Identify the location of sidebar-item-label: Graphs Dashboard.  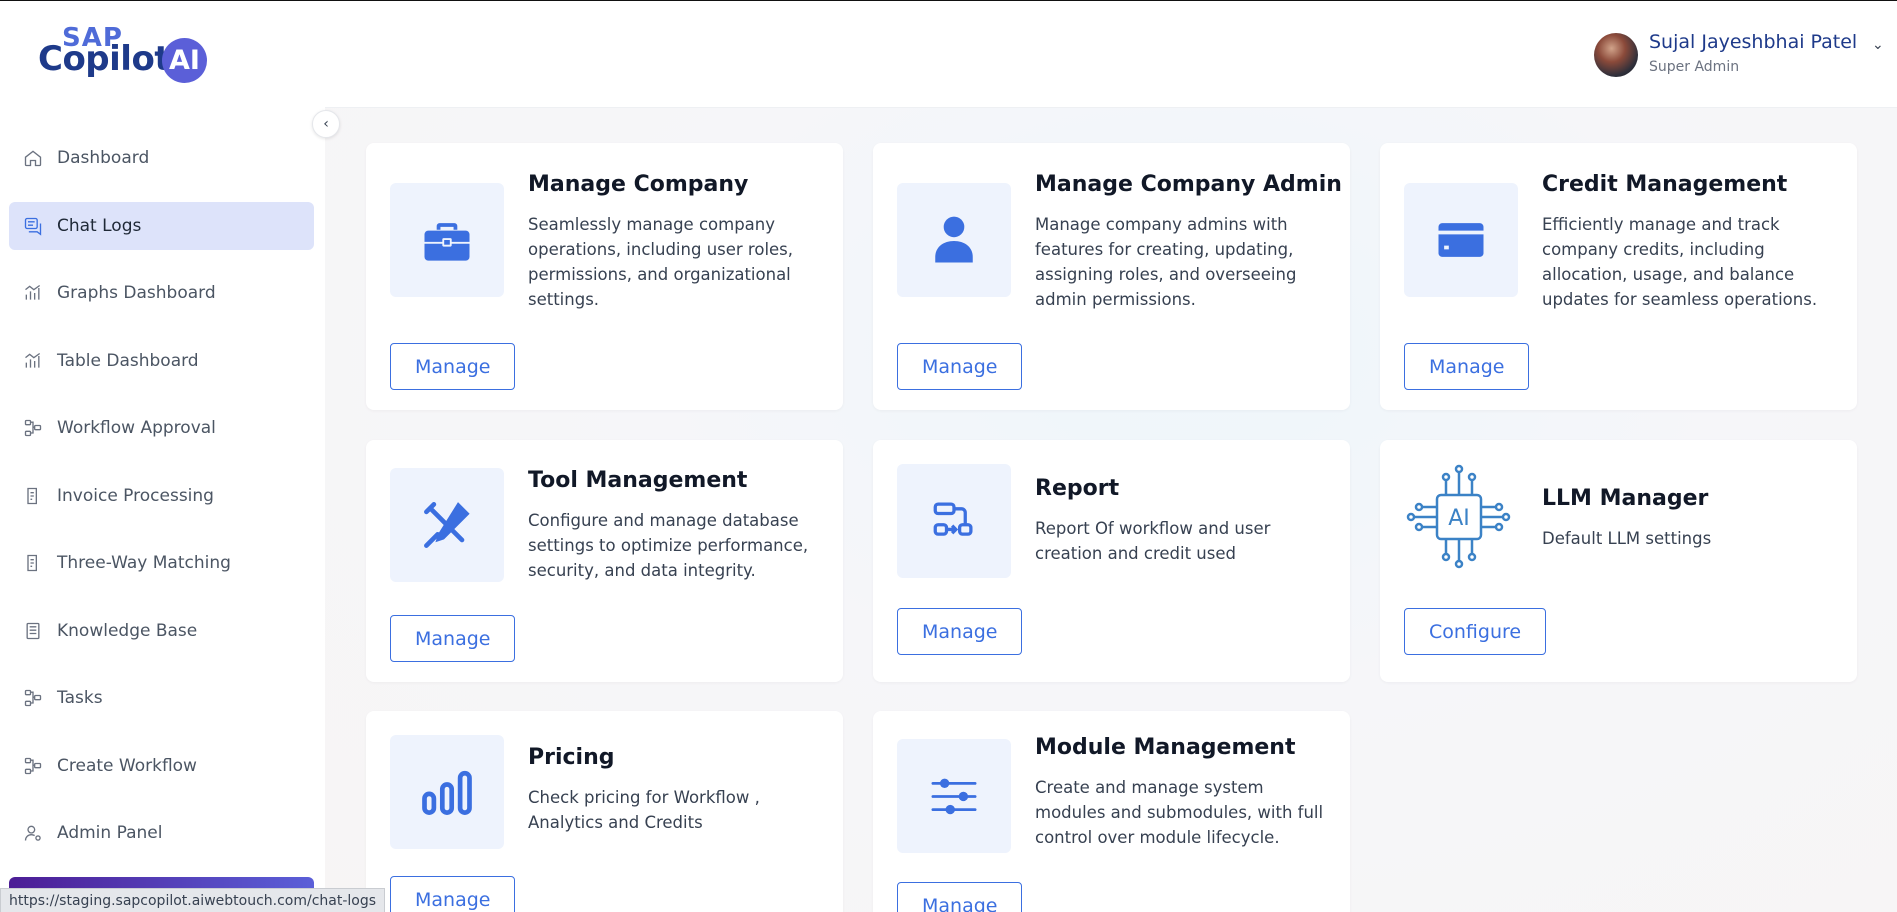
(136, 293).